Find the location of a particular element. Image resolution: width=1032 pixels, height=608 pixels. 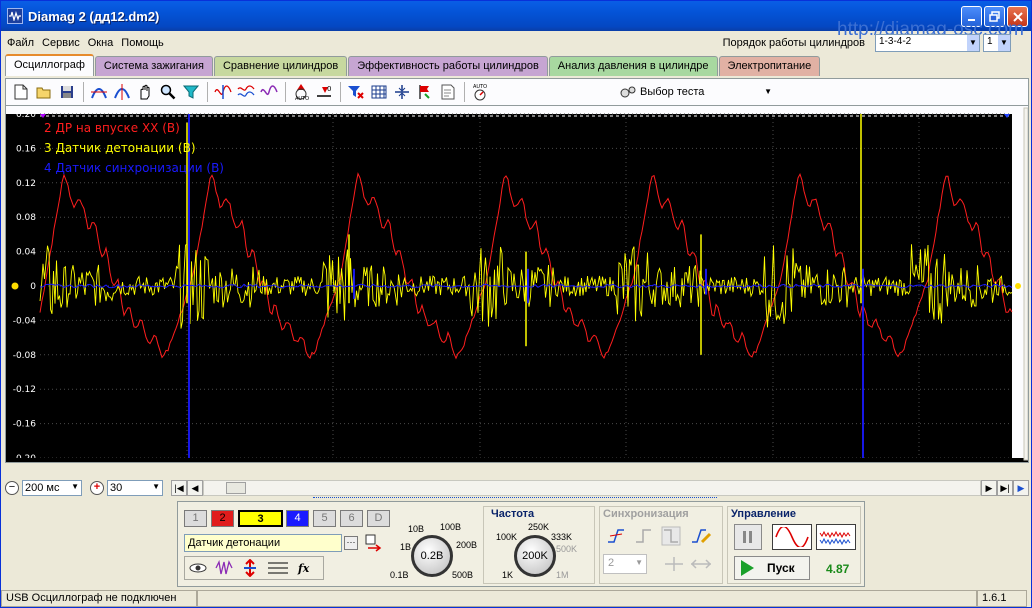

tab-pressure-analysis: Анализ давления в цилиндре is located at coordinates (633, 66).